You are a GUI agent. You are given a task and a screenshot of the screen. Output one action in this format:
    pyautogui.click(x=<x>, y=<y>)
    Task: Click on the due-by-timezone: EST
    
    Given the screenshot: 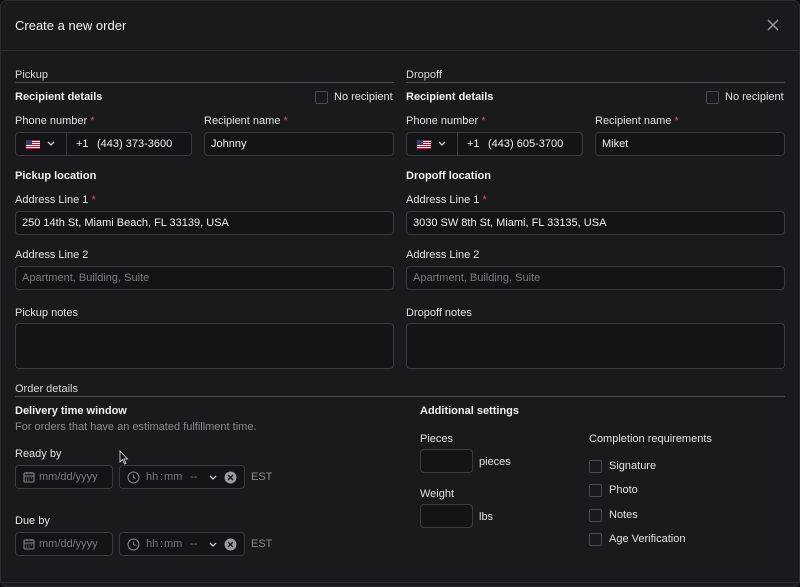 What is the action you would take?
    pyautogui.click(x=262, y=544)
    